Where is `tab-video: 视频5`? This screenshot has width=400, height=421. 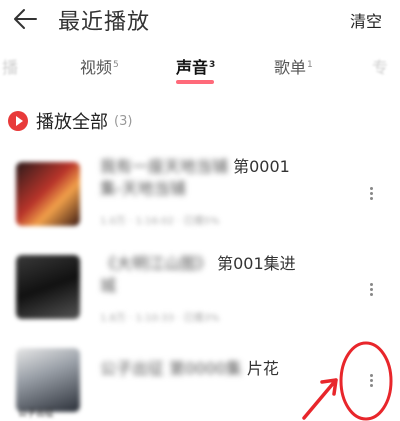
tab-video: 视频5 is located at coordinates (99, 66).